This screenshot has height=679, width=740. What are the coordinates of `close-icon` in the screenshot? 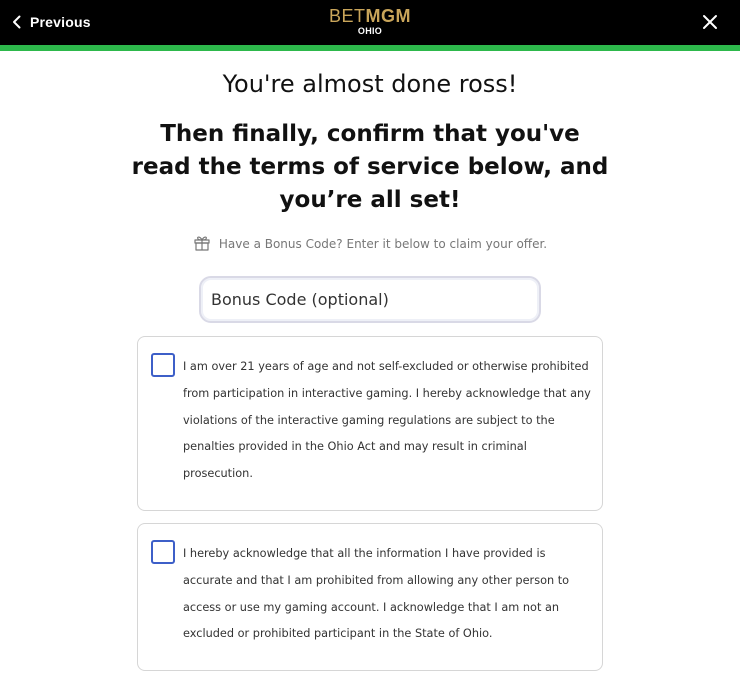 It's located at (710, 24).